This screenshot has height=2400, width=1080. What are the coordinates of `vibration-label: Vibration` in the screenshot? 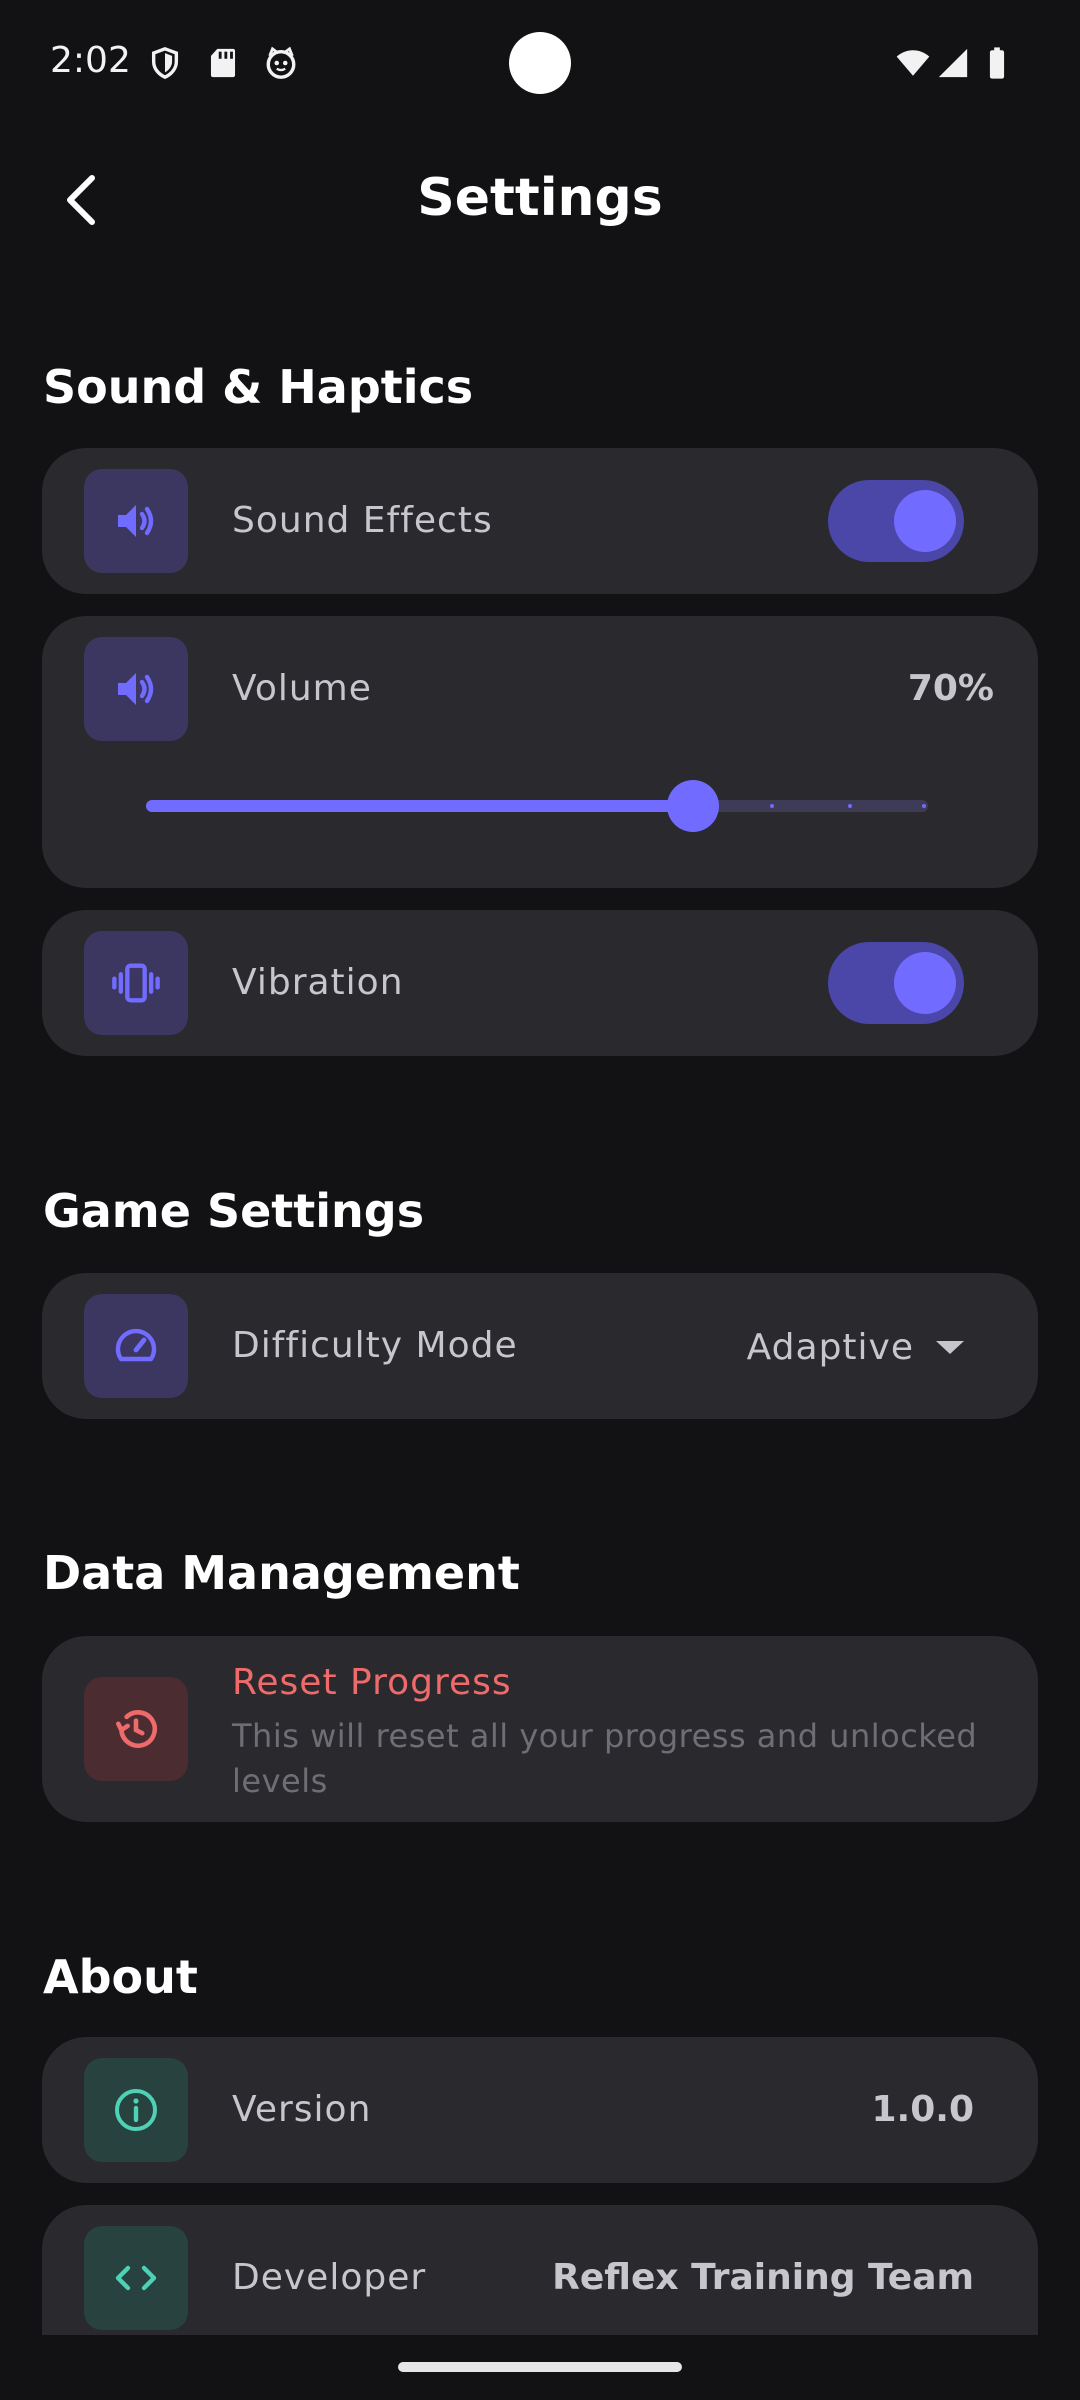 It's located at (318, 982).